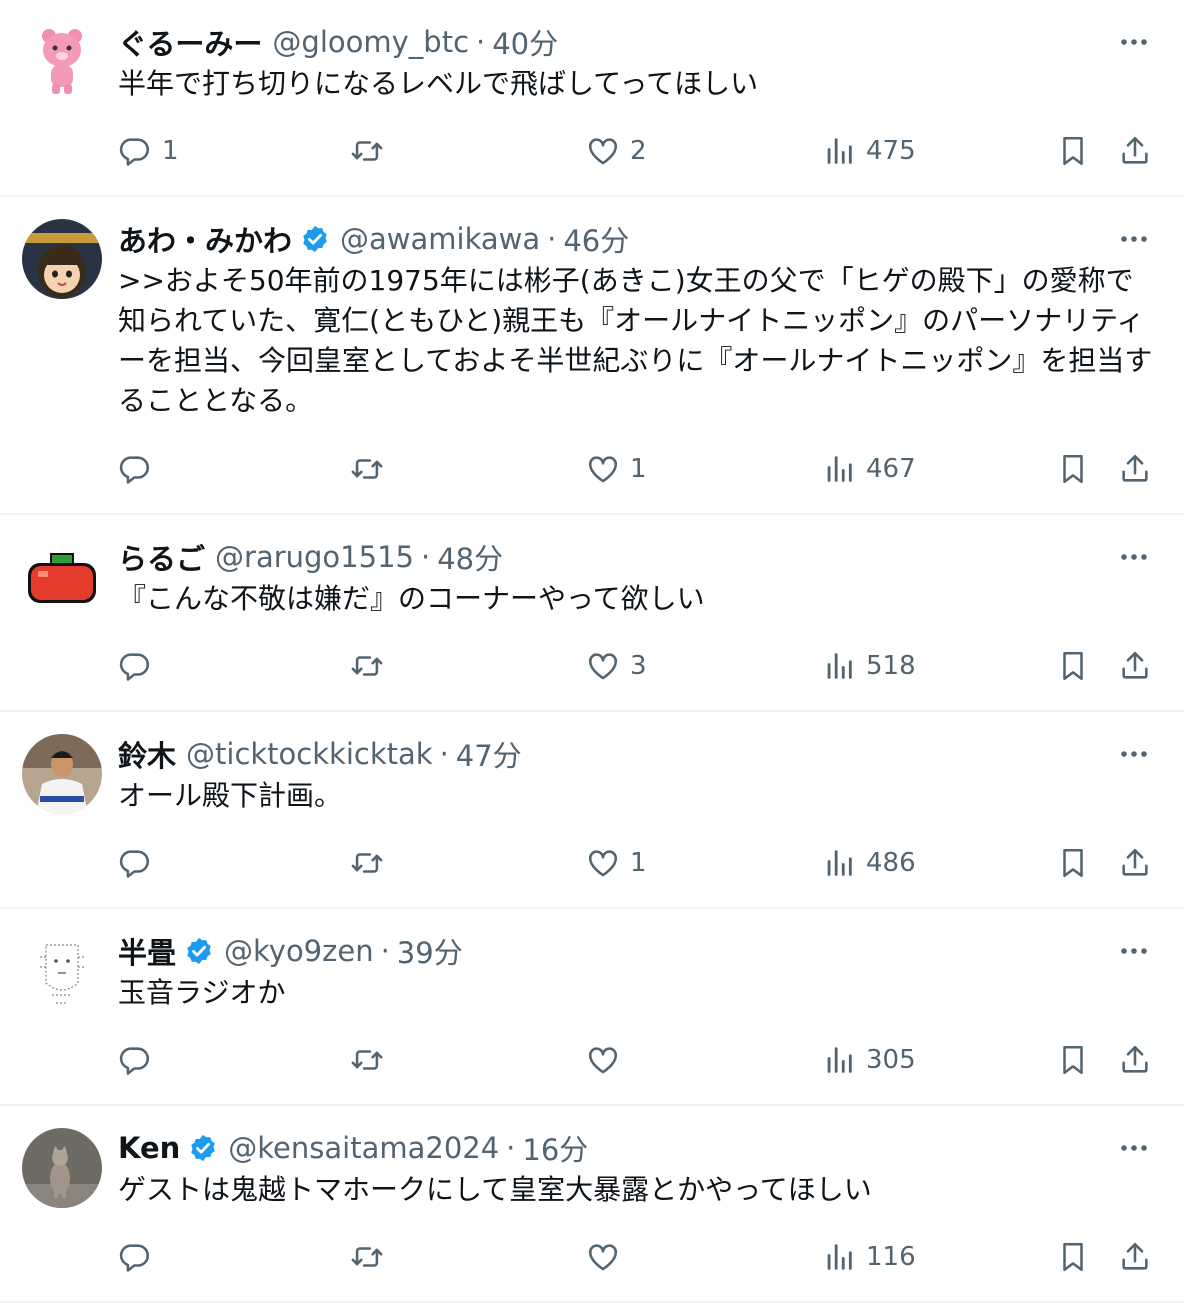  Describe the element at coordinates (596, 239) in the screenshot. I see `timestamp: 46分` at that location.